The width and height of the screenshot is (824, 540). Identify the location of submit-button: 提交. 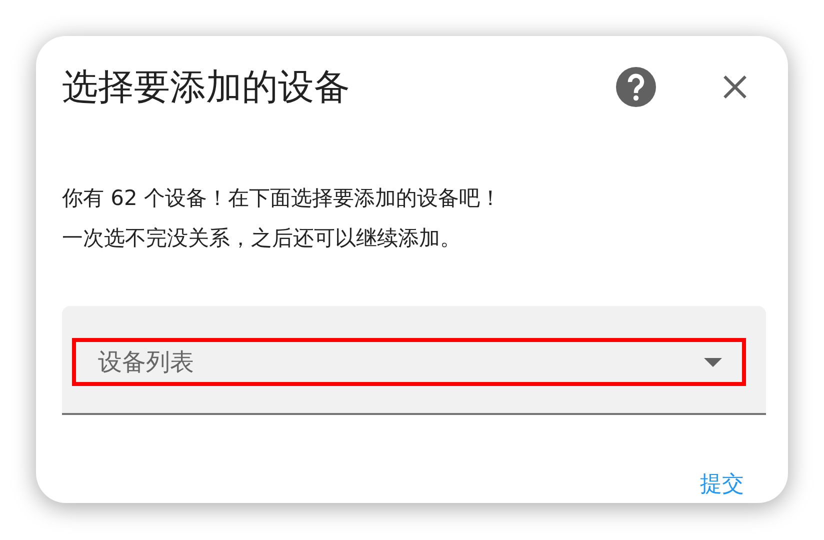
(722, 484).